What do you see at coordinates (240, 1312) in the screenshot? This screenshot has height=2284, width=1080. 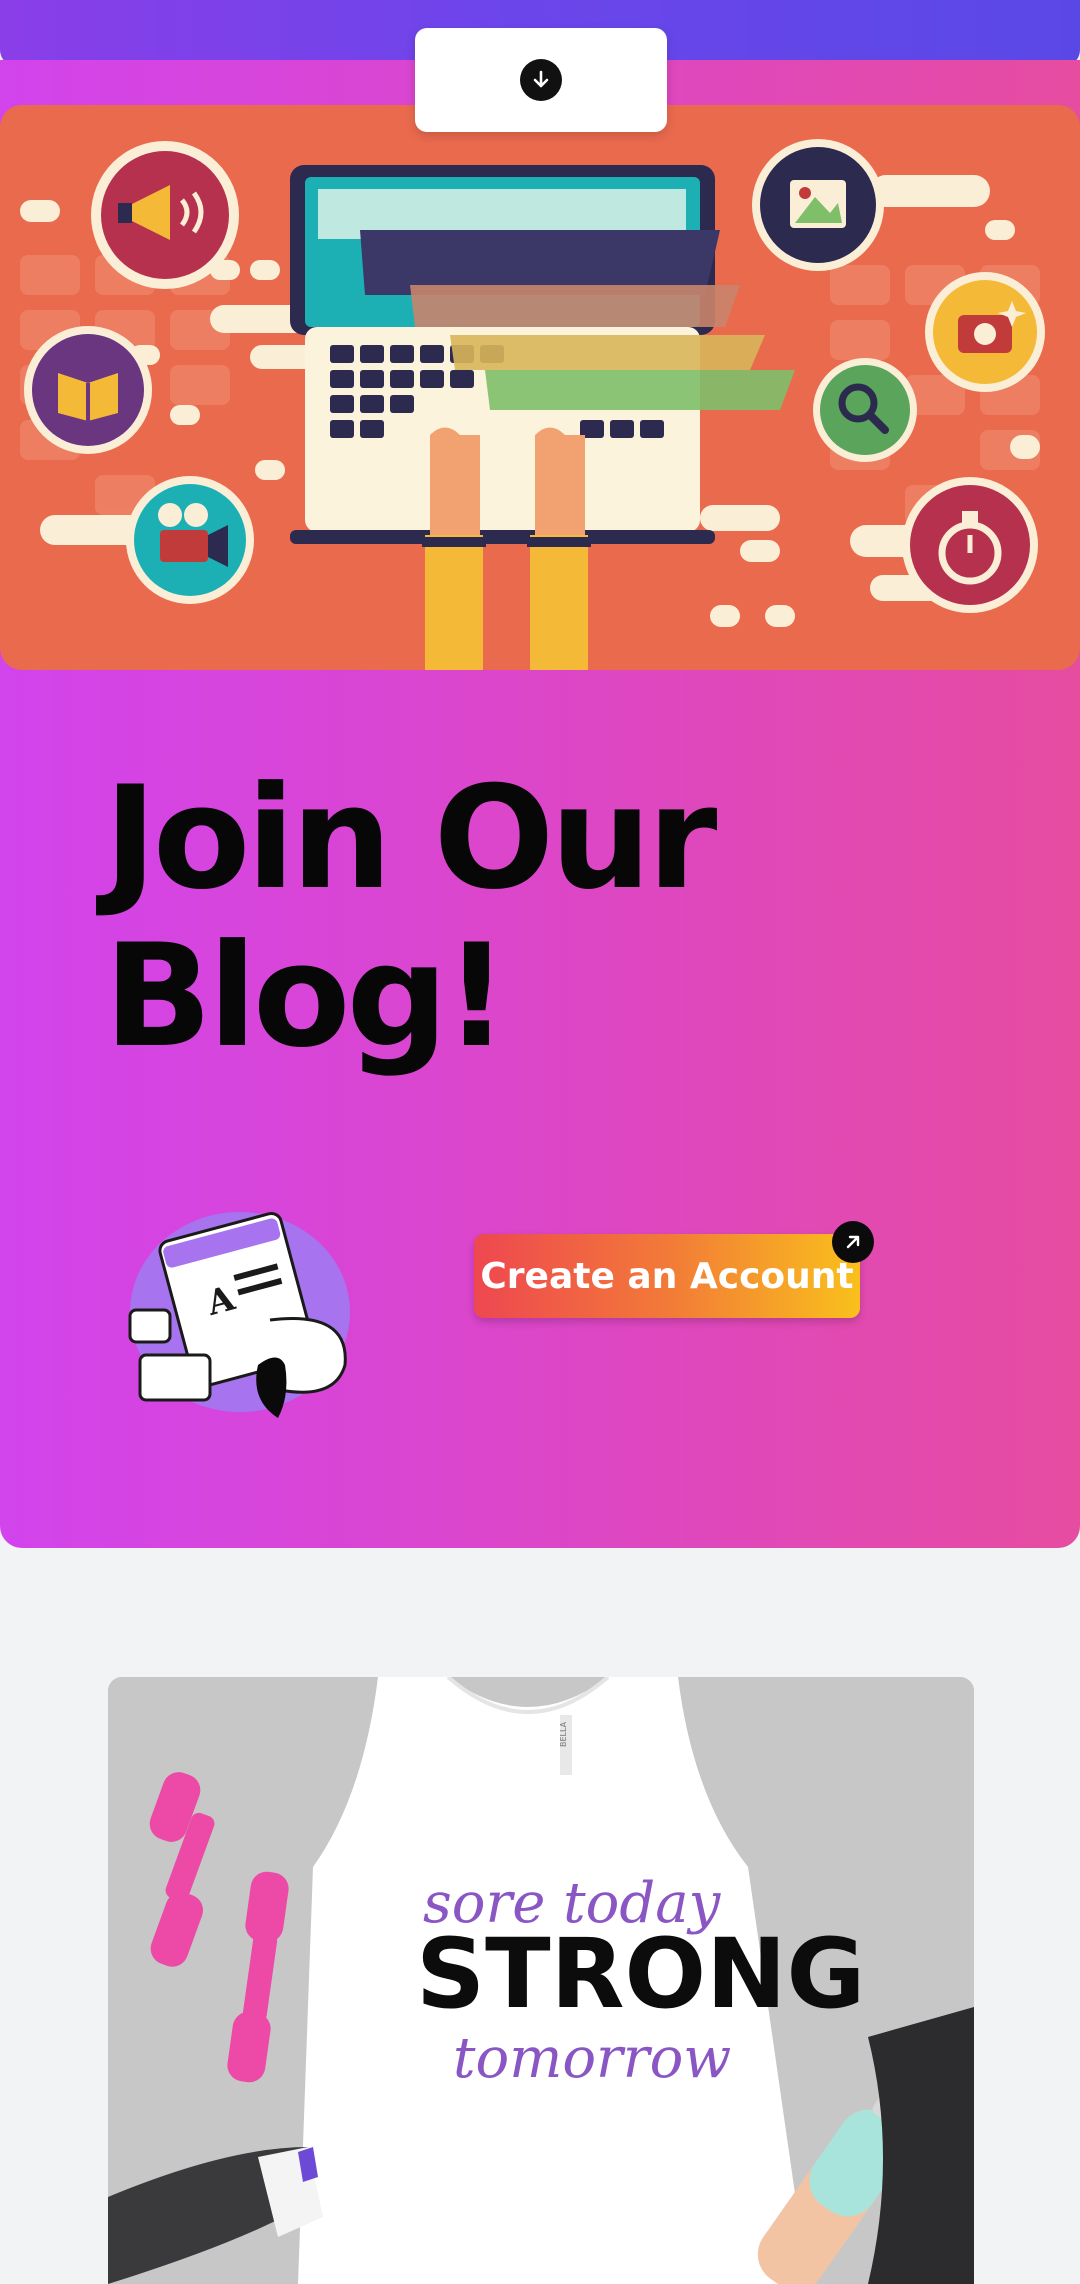 I see `blog-illustration: A` at bounding box center [240, 1312].